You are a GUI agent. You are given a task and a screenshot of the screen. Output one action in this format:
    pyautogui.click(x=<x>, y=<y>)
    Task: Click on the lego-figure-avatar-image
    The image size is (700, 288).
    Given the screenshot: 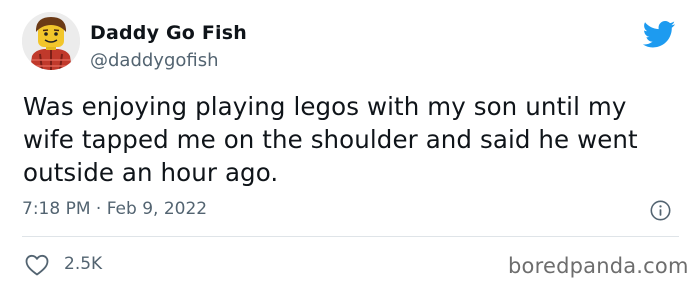 What is the action you would take?
    pyautogui.click(x=51, y=41)
    